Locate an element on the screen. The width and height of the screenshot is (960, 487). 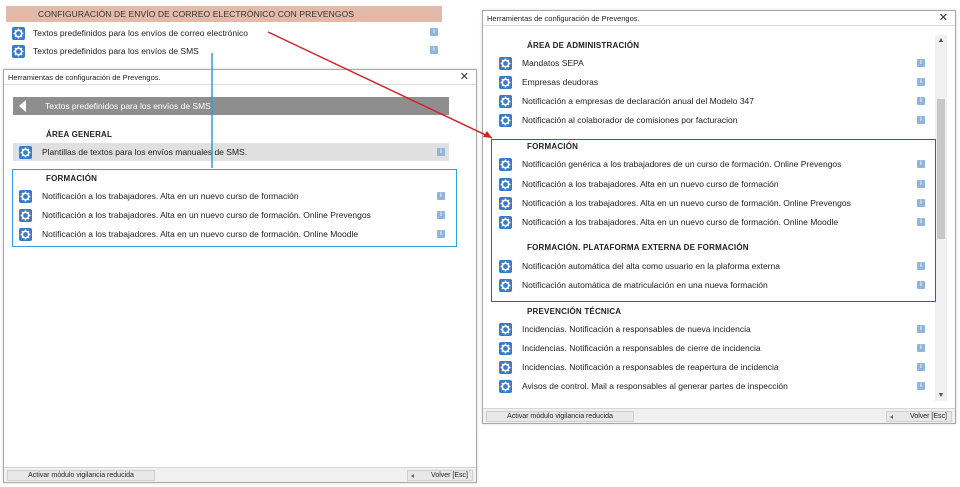
annotation-connectors is located at coordinates (352, 99).